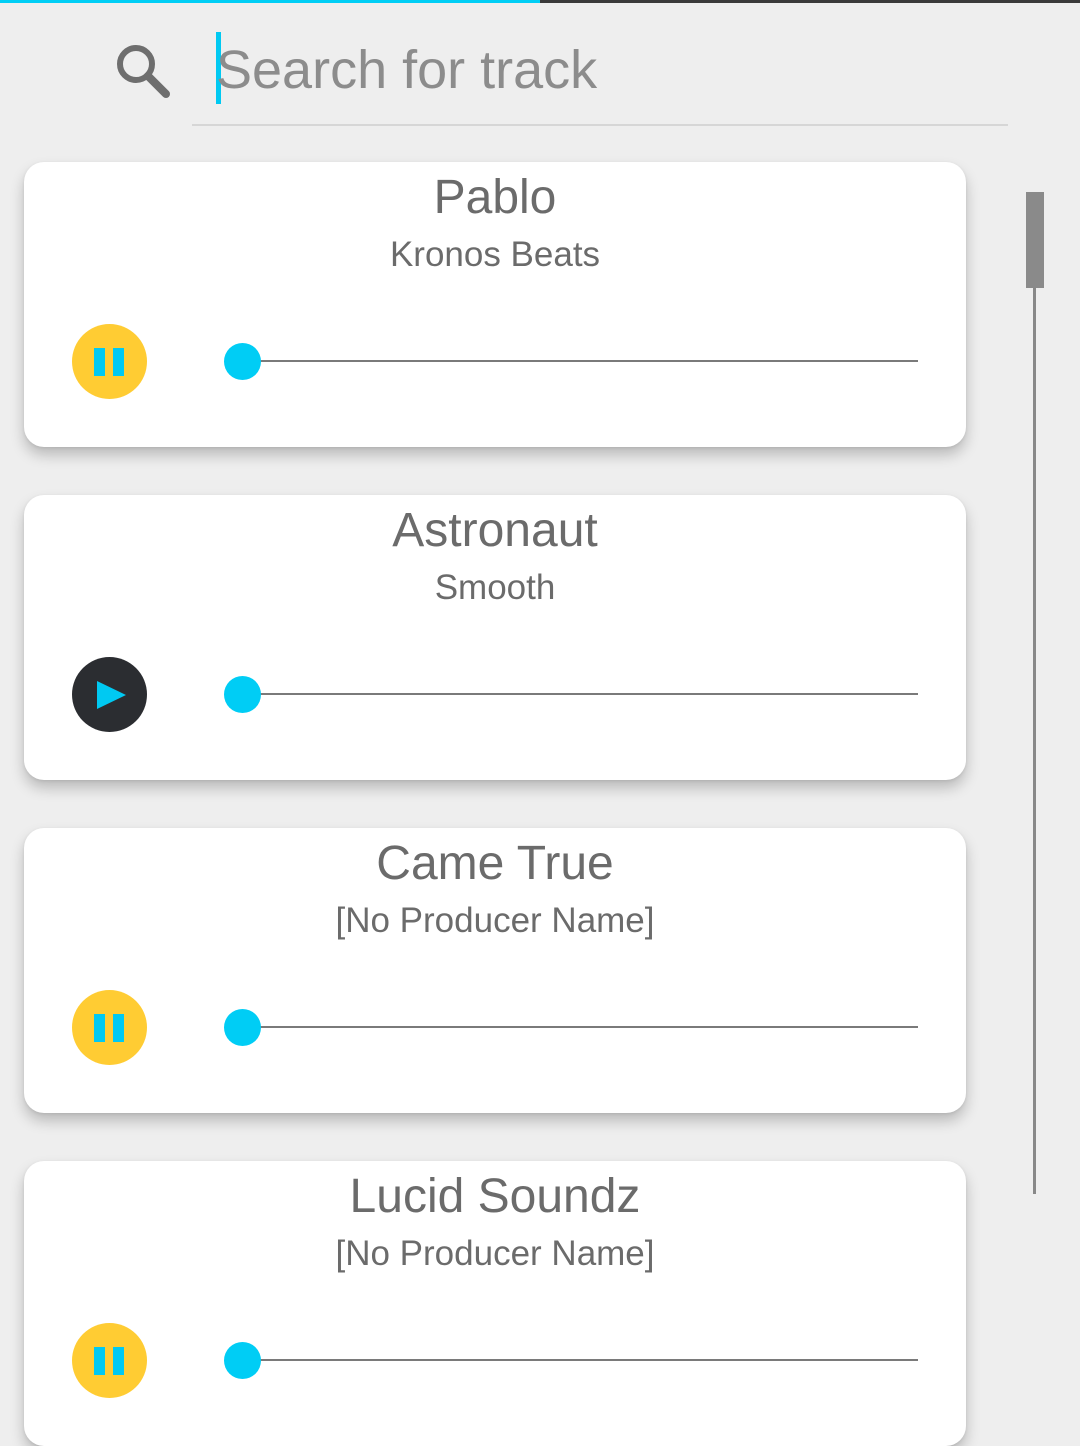 This screenshot has height=1446, width=1080. I want to click on search-field, so click(600, 77).